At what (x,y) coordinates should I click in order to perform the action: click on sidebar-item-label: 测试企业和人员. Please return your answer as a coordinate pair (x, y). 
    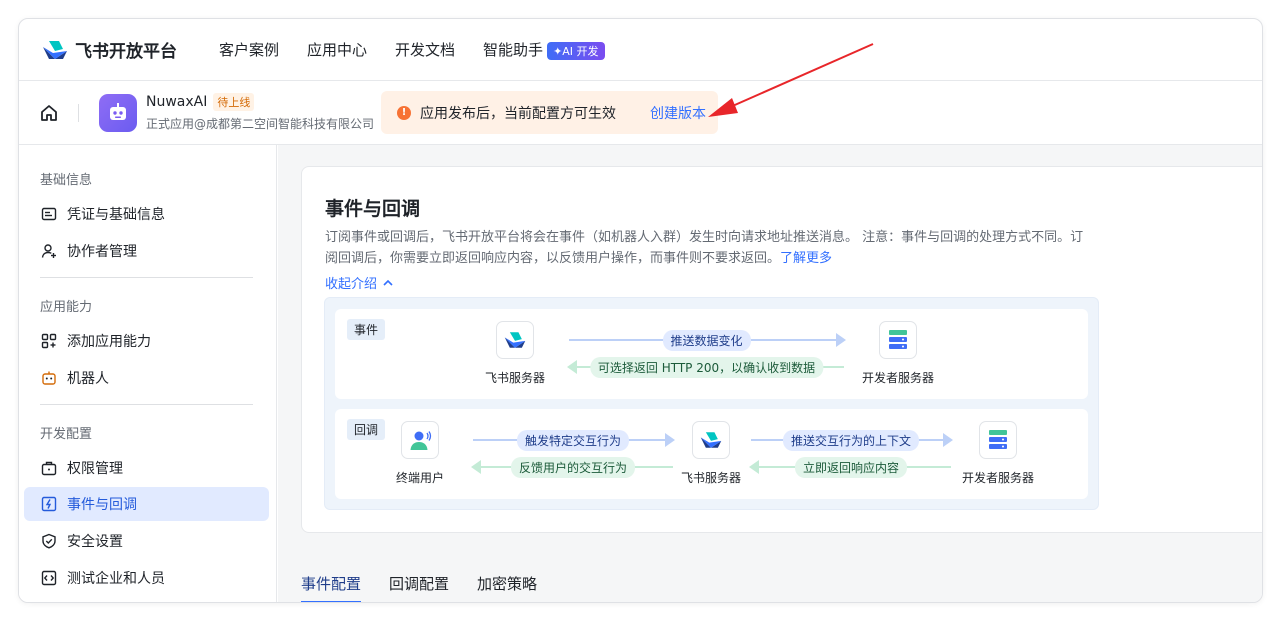
    Looking at the image, I should click on (116, 579).